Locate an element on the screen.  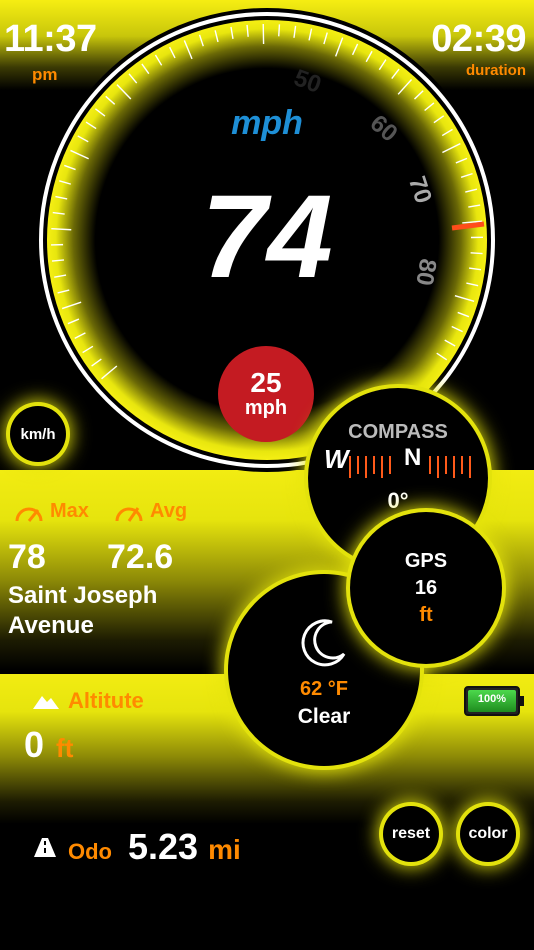
avg-speed-header: Avg is located at coordinates (150, 511).